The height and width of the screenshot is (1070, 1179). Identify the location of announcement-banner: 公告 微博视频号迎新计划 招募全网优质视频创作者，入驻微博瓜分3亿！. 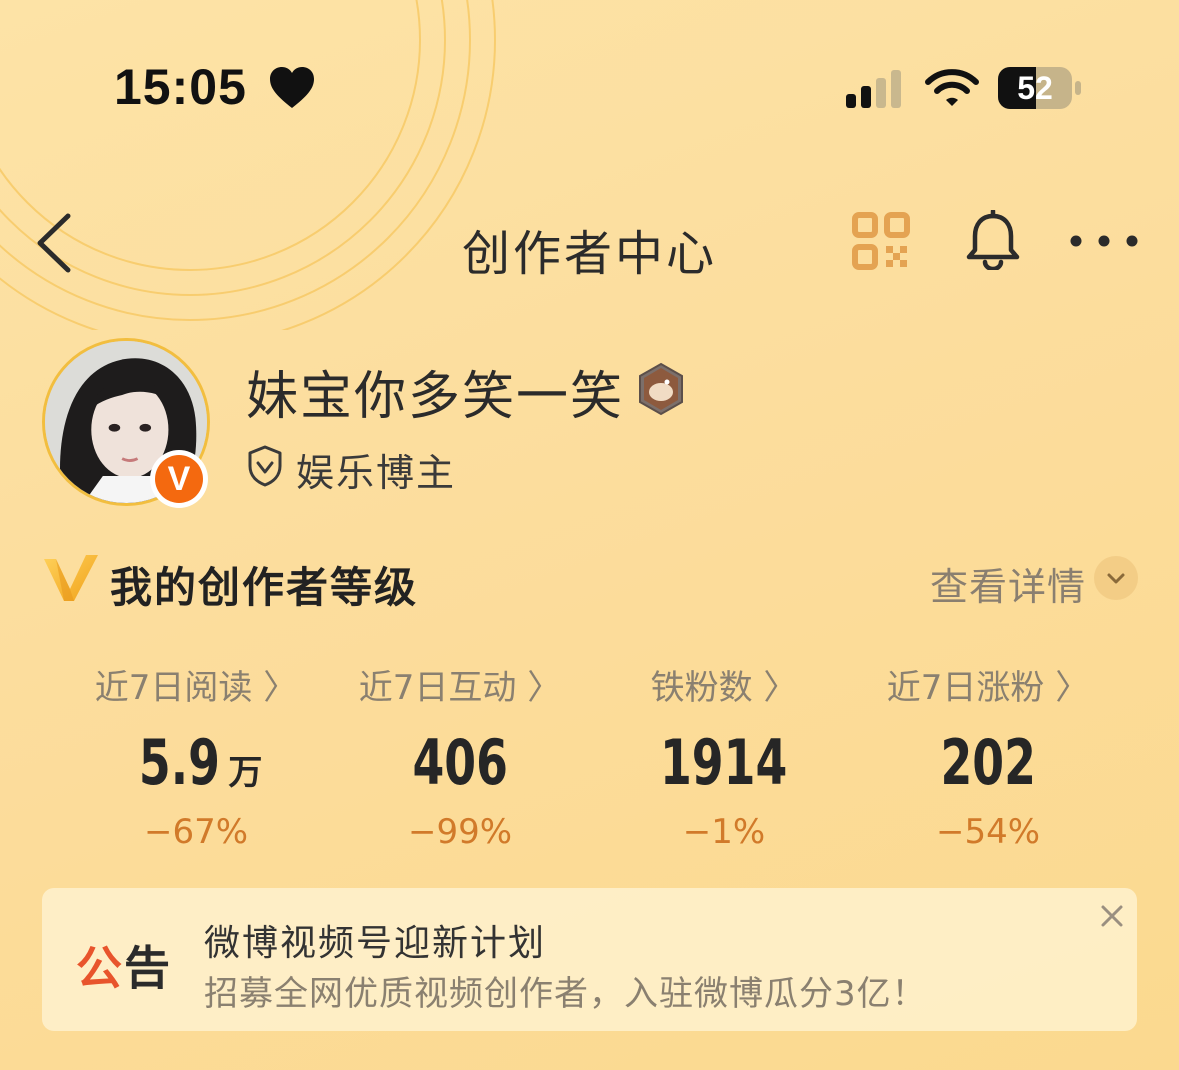
(589, 959).